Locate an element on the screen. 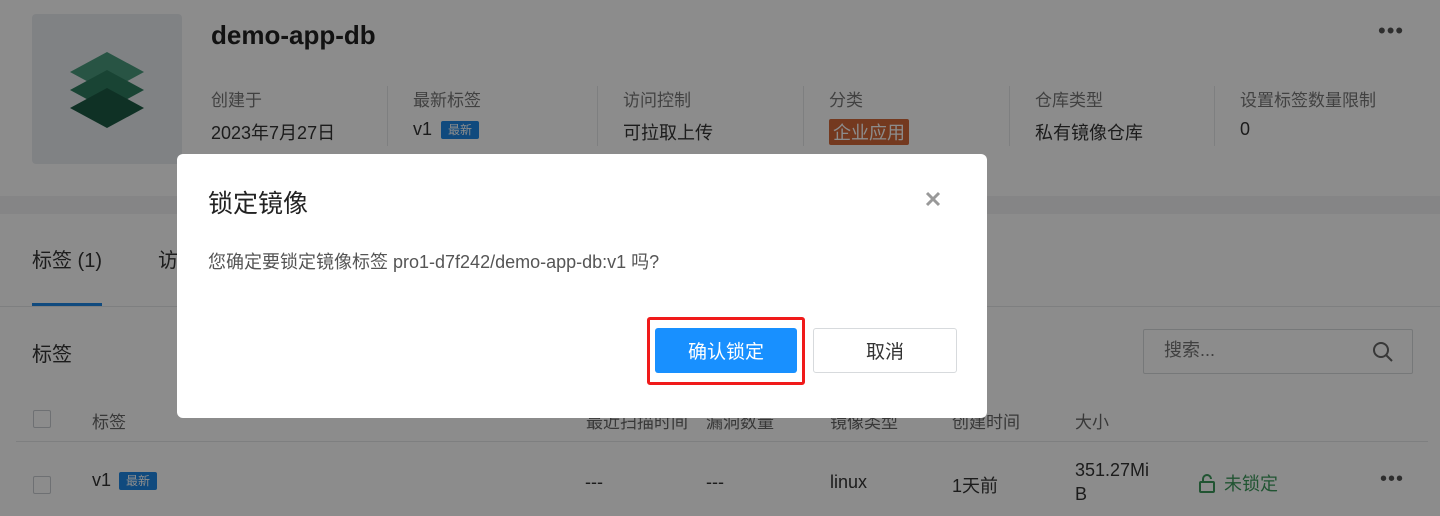 The width and height of the screenshot is (1440, 516). cancel-button: 取消 is located at coordinates (885, 350).